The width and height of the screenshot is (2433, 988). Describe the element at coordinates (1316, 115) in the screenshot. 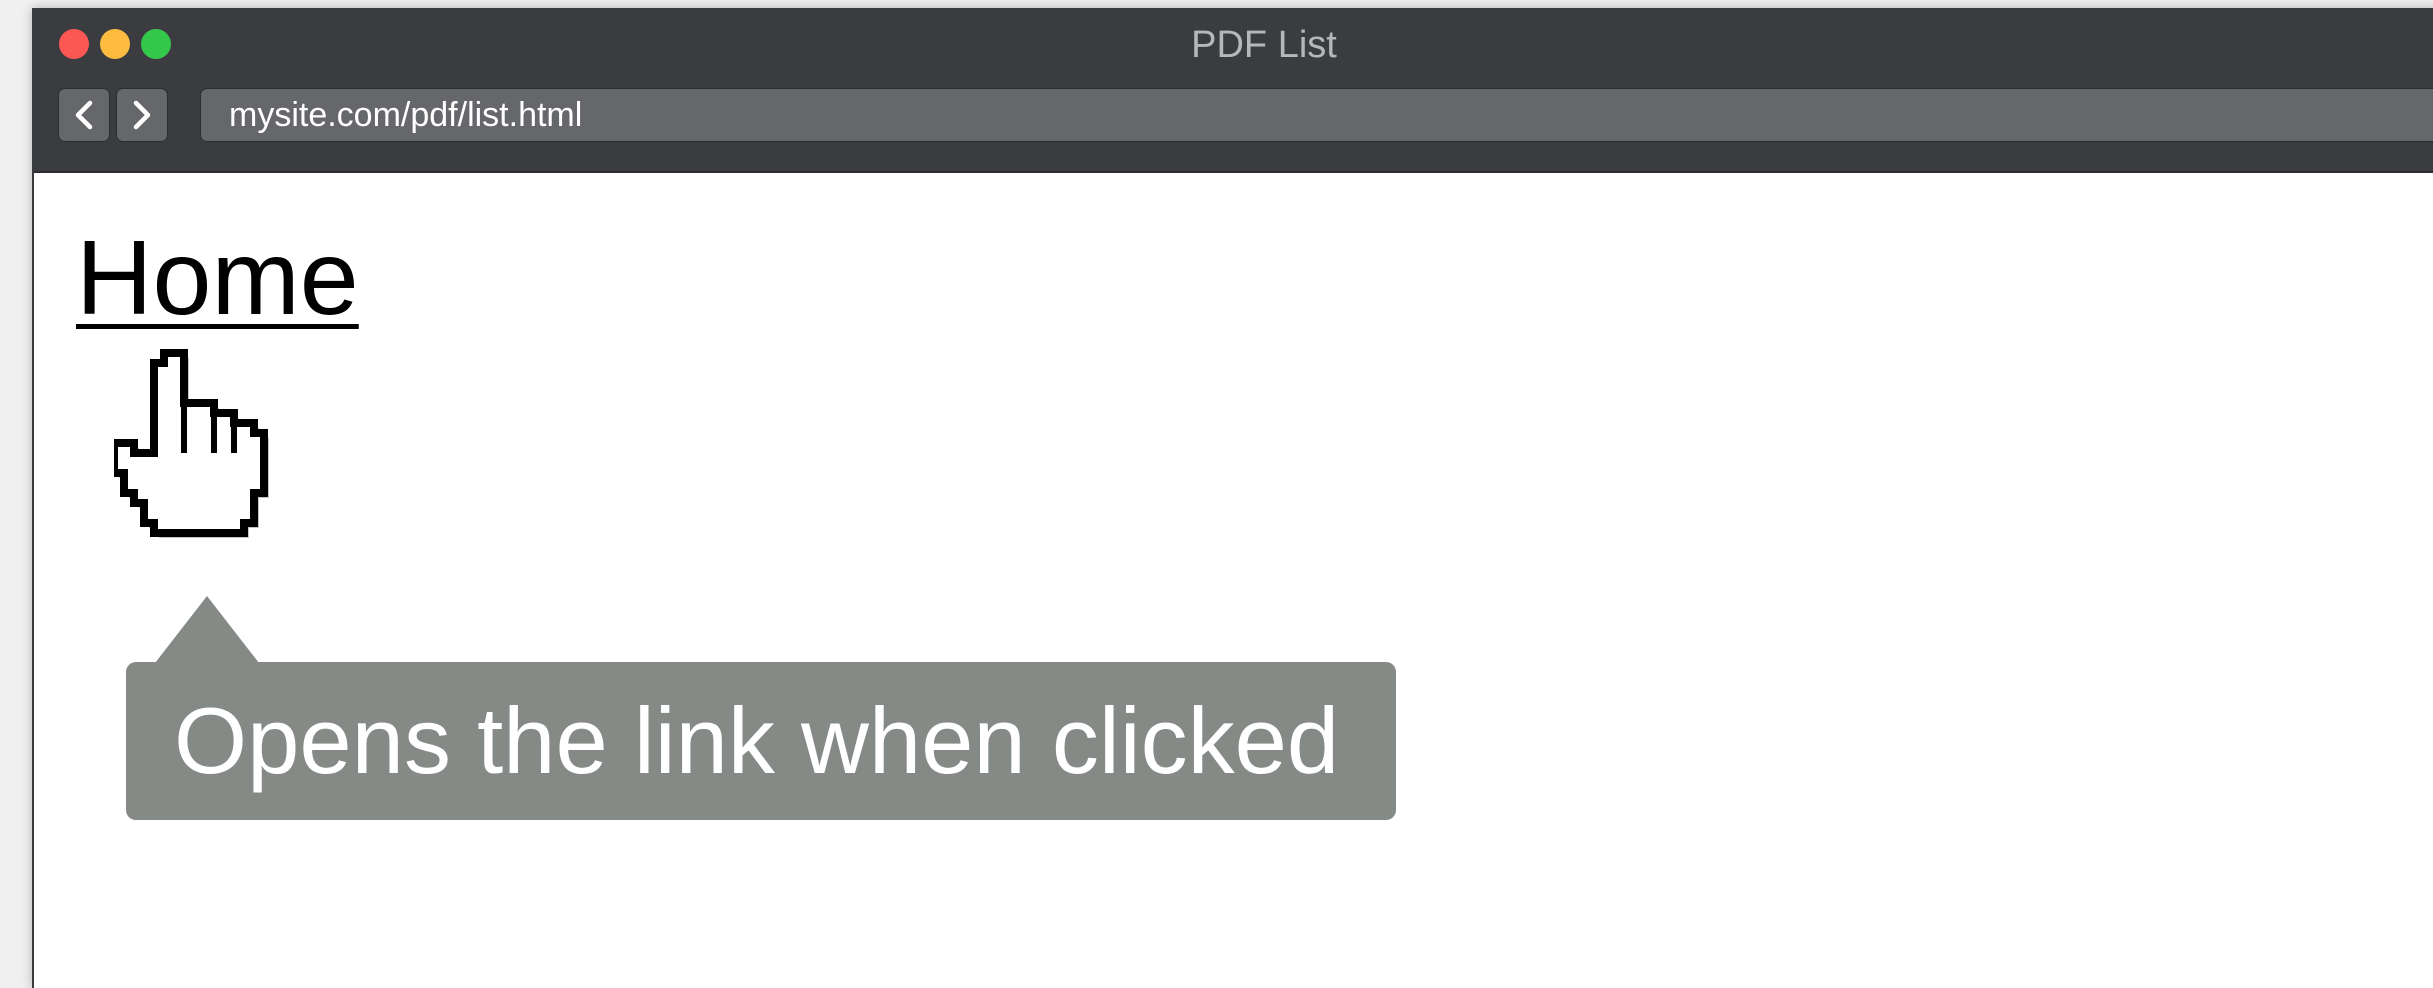

I see `address-bar: mysite.com/pdf/list.html` at that location.